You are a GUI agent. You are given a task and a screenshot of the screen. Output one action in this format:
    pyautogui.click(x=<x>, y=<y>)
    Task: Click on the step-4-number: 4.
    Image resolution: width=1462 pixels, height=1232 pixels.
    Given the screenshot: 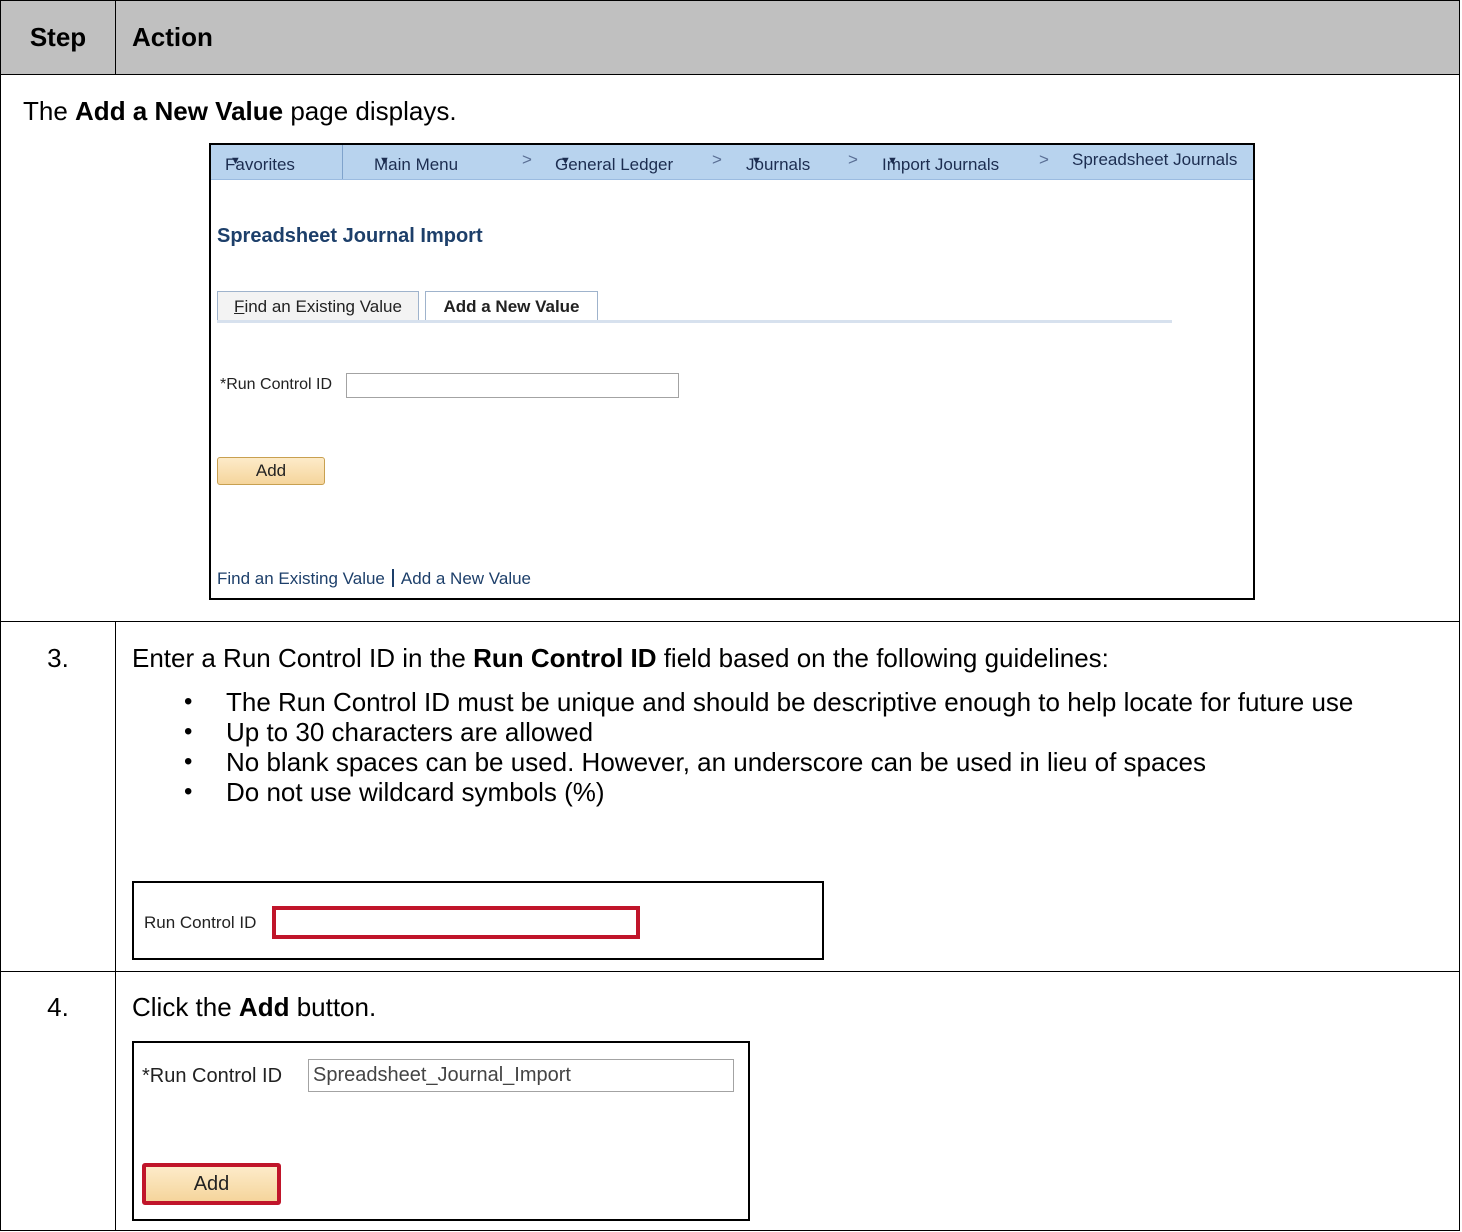 What is the action you would take?
    pyautogui.click(x=58, y=1007)
    